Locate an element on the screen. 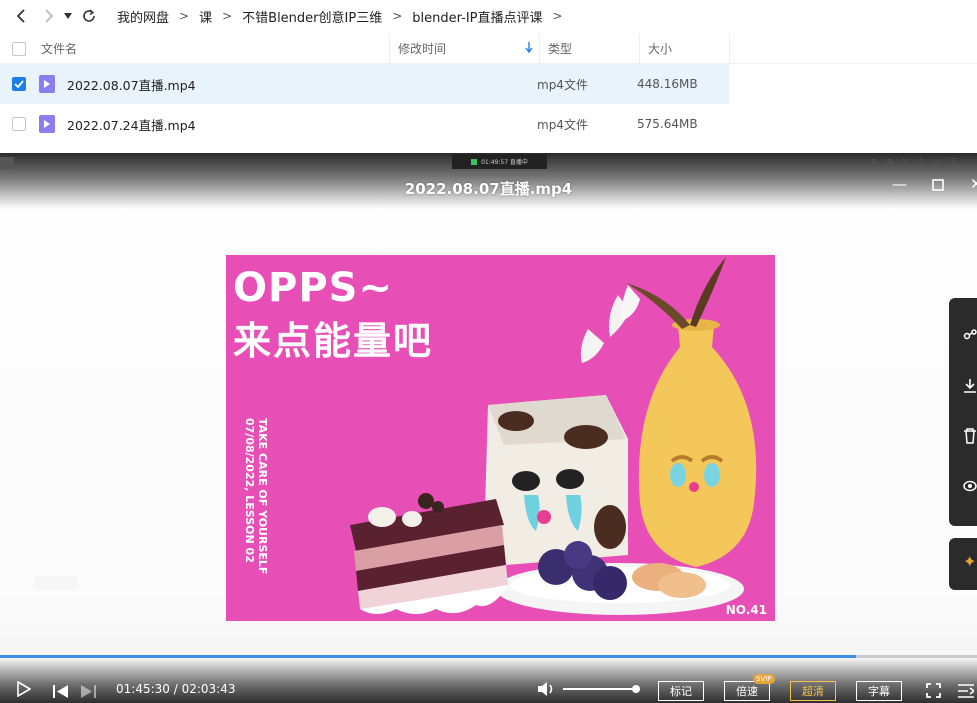  watermark-label is located at coordinates (56, 583).